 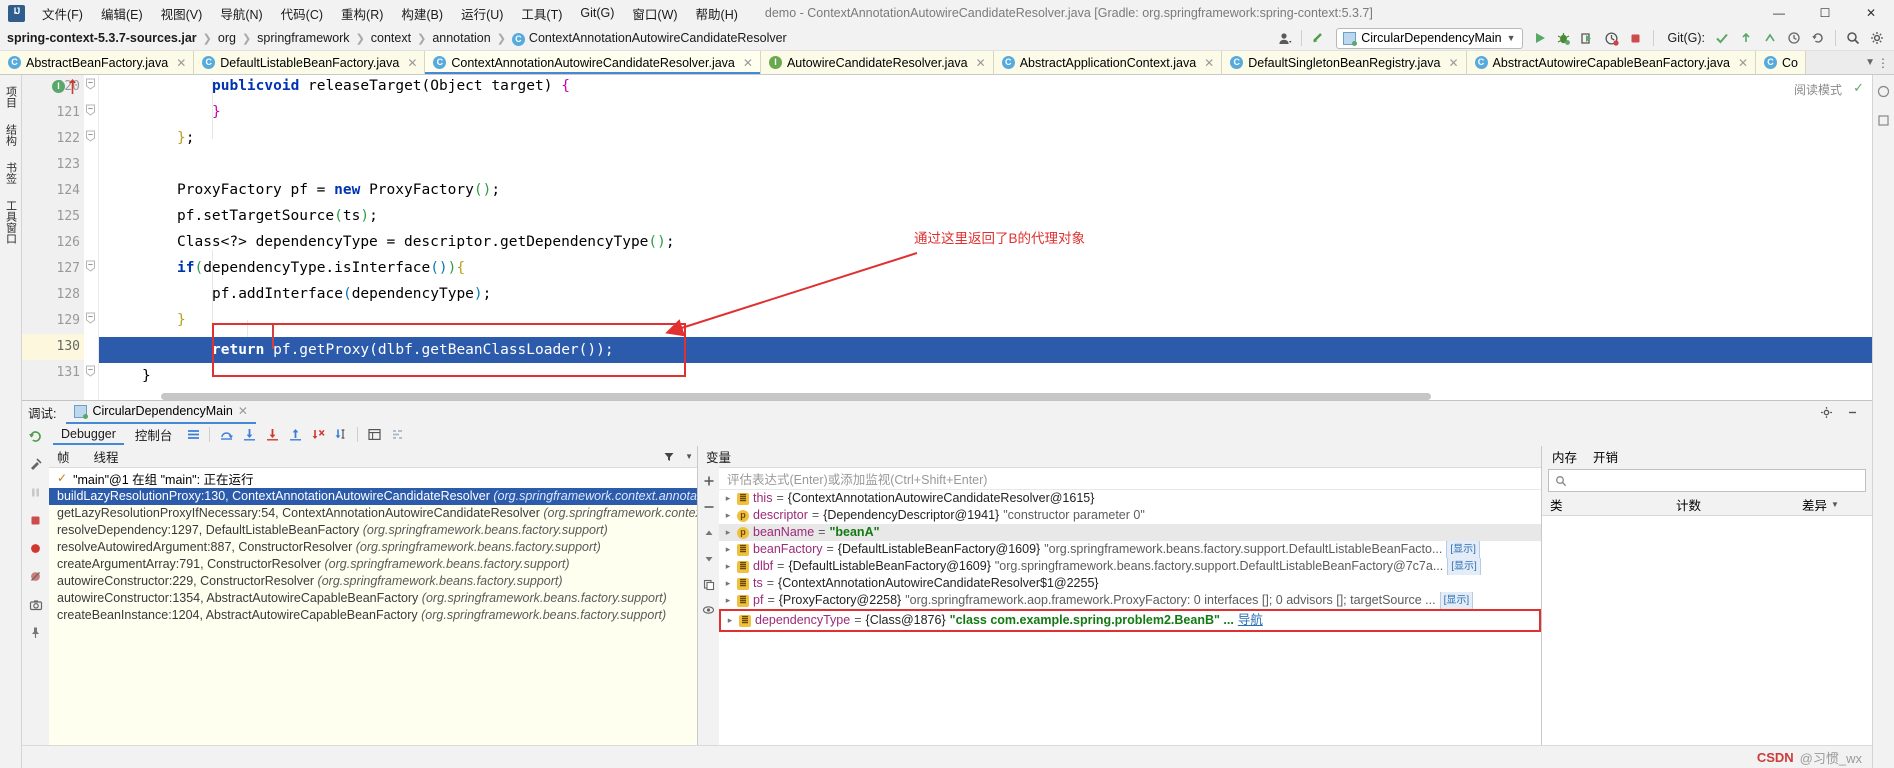 I want to click on column-count: 计数, so click(x=1731, y=504).